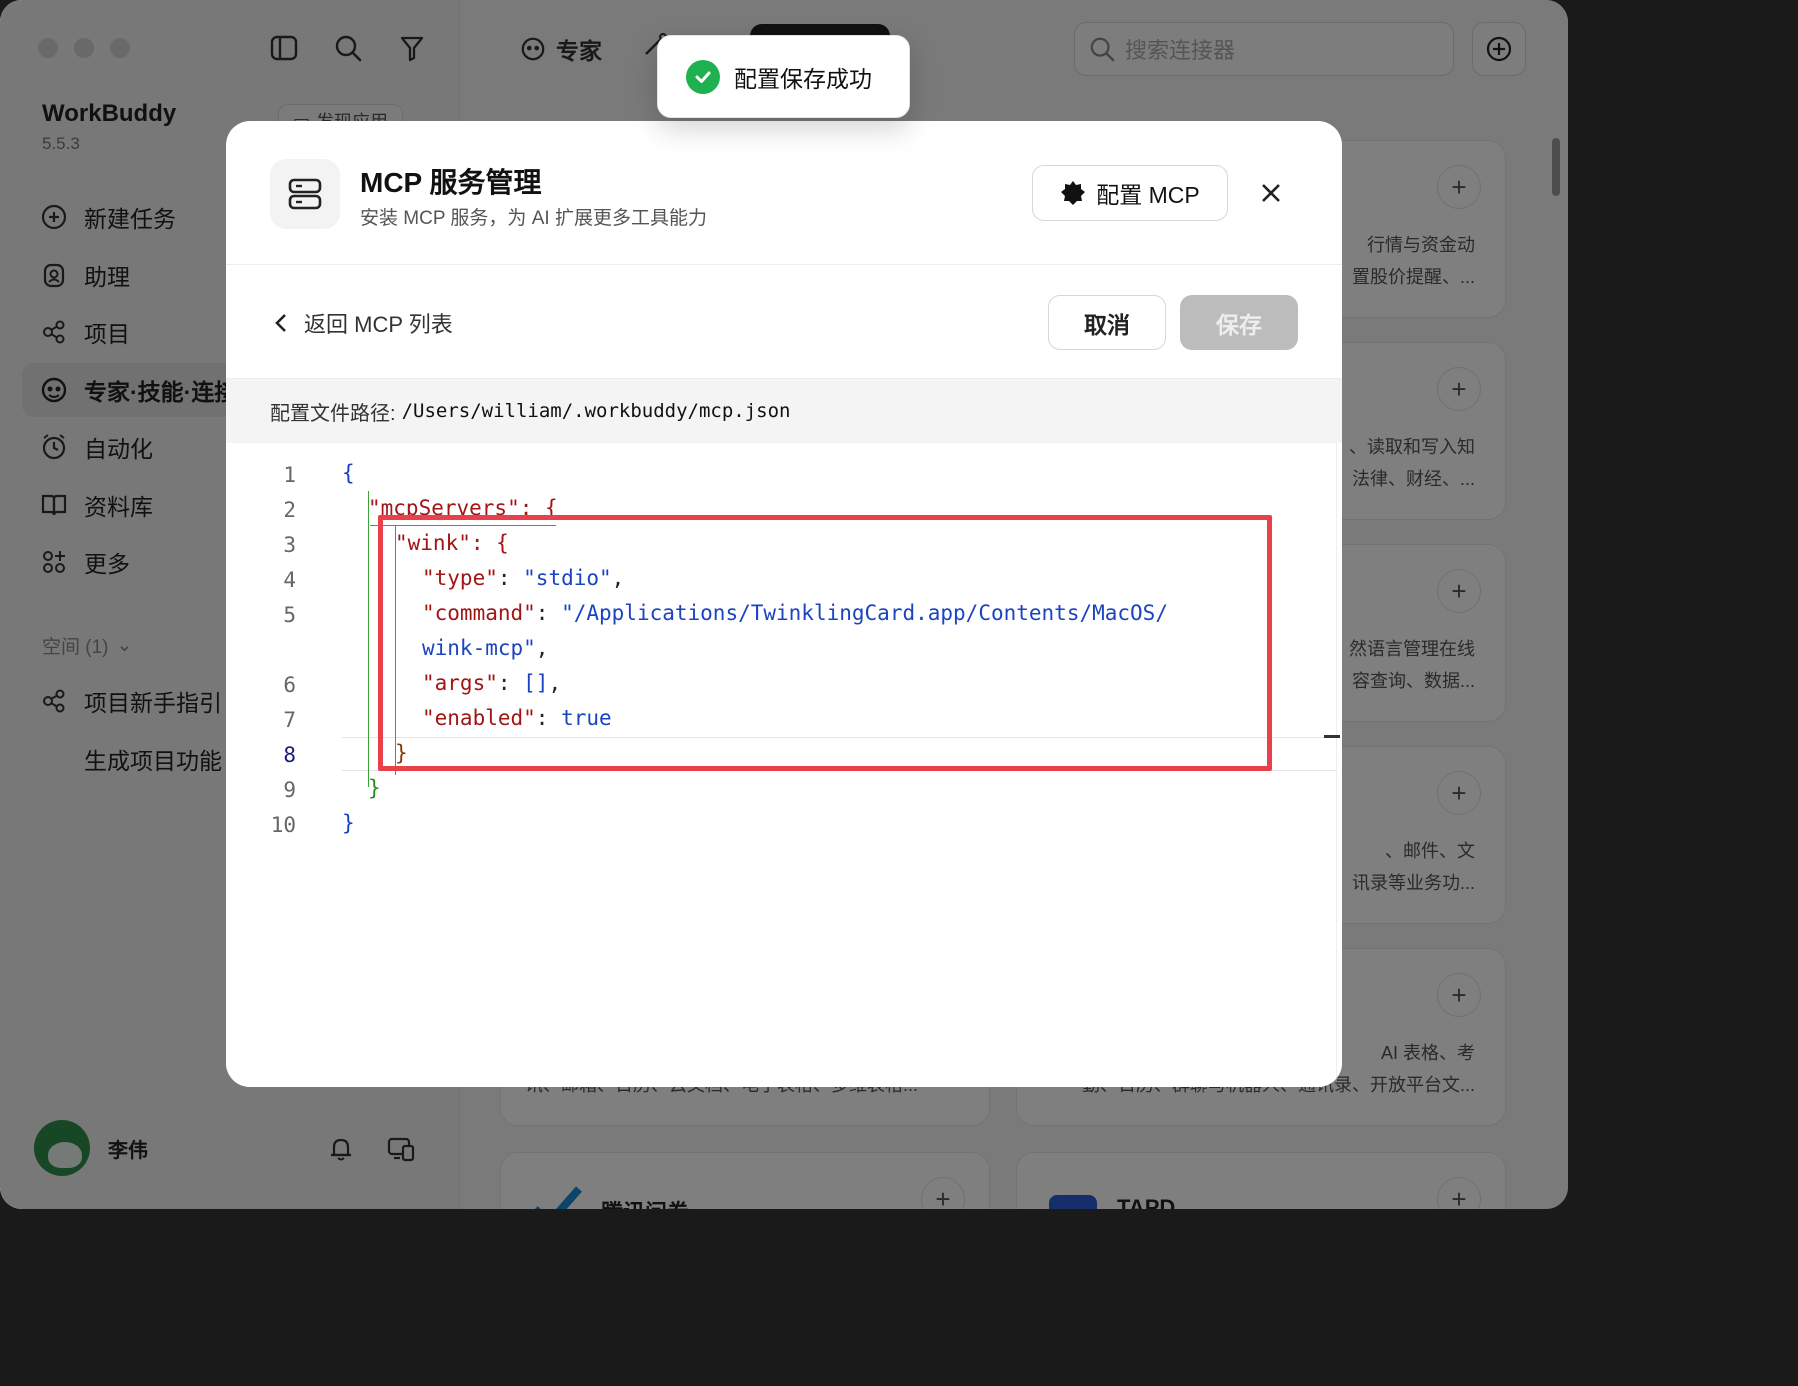 The height and width of the screenshot is (1386, 1798). I want to click on line-number: 4, so click(289, 580).